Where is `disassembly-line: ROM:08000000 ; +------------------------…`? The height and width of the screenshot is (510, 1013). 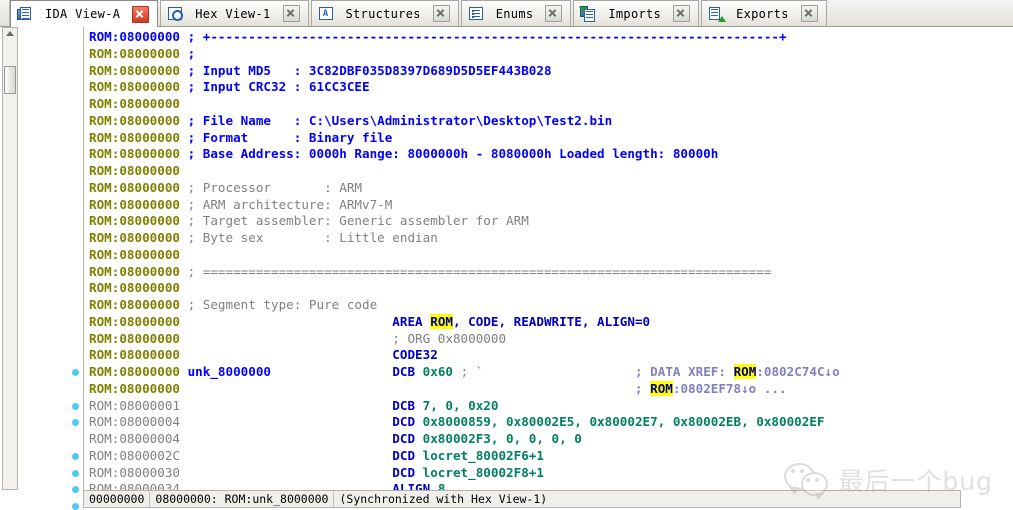
disassembly-line: ROM:08000000 ; +------------------------… is located at coordinates (464, 37).